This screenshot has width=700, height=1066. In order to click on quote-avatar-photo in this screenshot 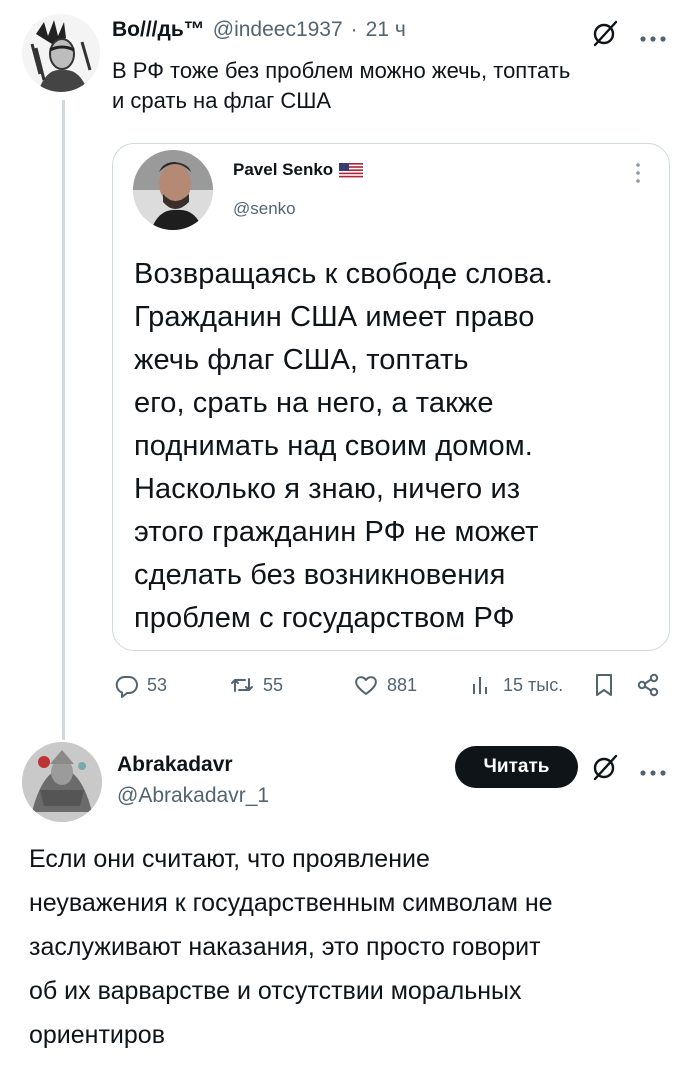, I will do `click(173, 190)`.